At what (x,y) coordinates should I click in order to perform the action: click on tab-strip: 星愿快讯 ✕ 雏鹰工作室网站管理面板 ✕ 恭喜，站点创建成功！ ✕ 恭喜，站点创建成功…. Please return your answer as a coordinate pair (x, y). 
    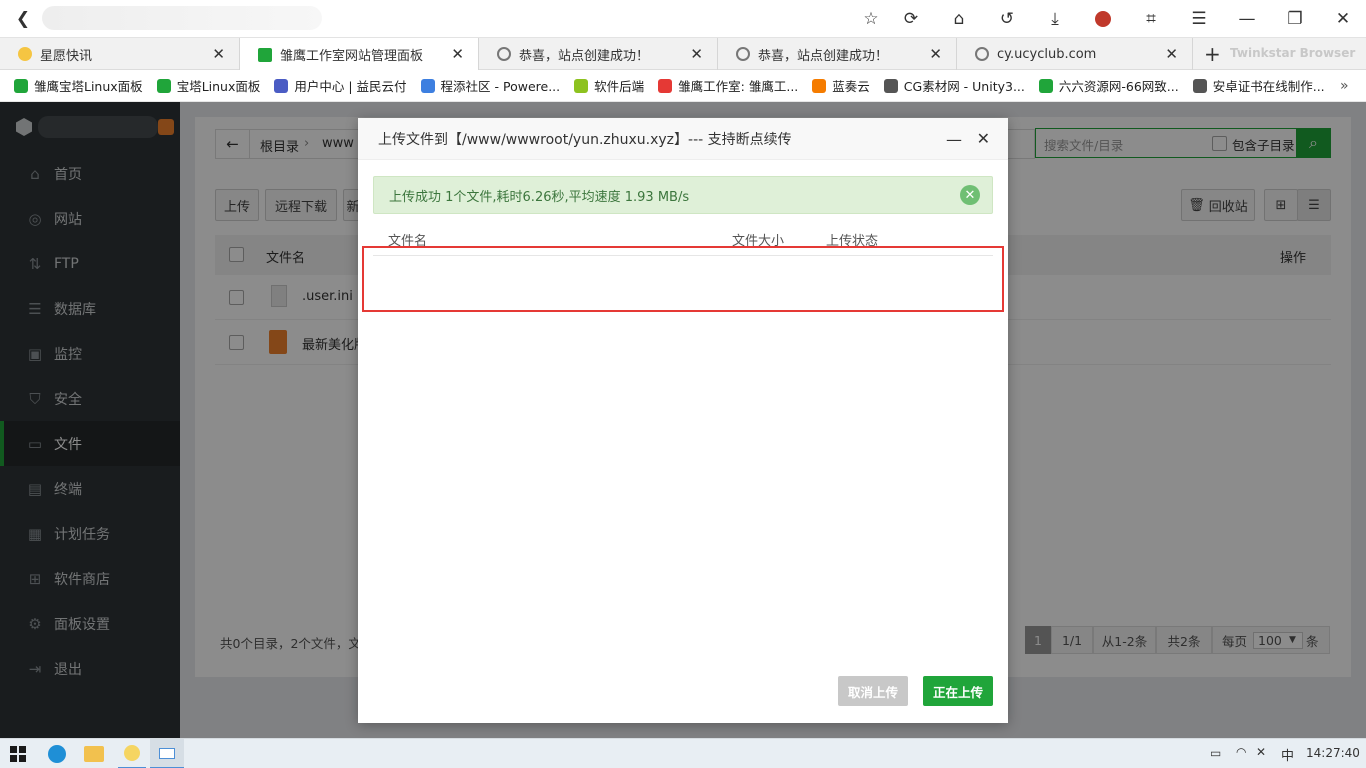
    Looking at the image, I should click on (683, 54).